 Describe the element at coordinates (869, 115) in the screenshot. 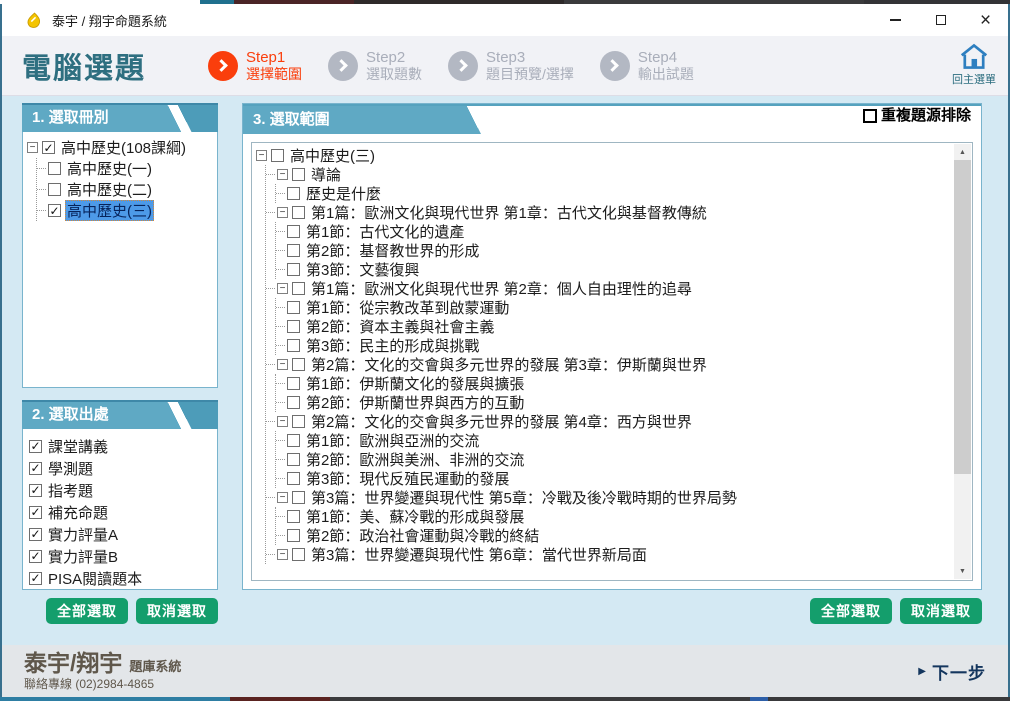

I see `dedupe-checkbox` at that location.